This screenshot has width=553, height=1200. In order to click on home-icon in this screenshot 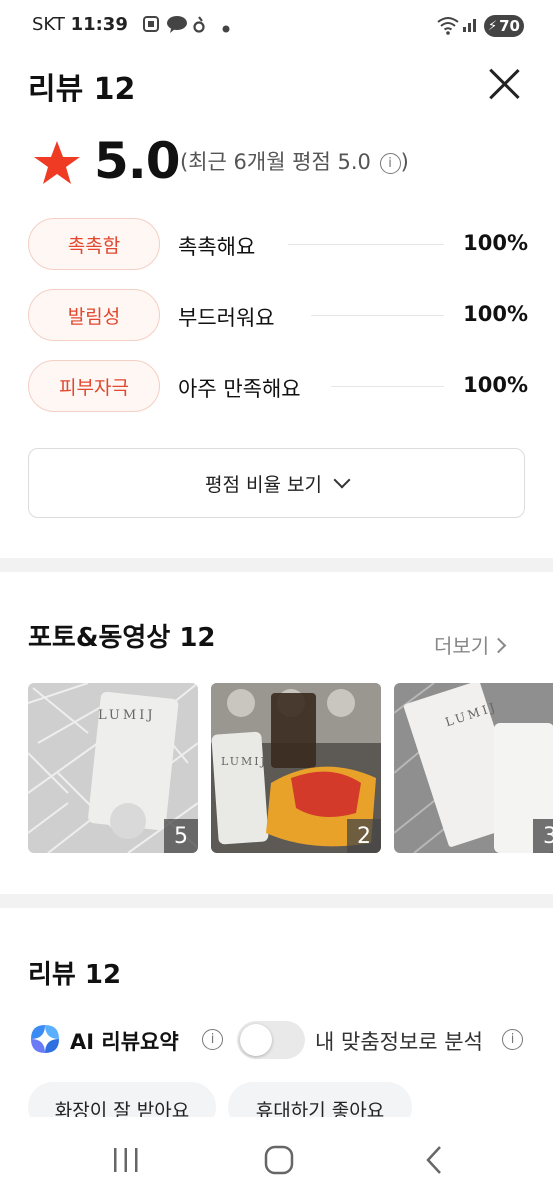, I will do `click(279, 1162)`.